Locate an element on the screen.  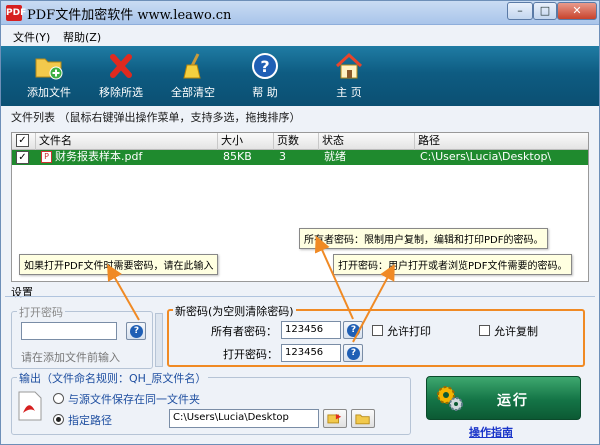
title-bar: PDF PDF文件加密软件 www.leawo.cn – □ ✕ is located at coordinates (300, 13).